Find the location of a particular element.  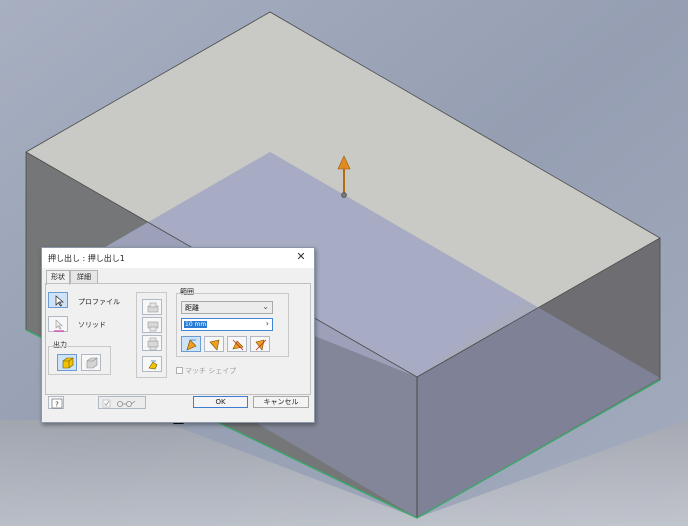

surface-output-icon is located at coordinates (92, 363).